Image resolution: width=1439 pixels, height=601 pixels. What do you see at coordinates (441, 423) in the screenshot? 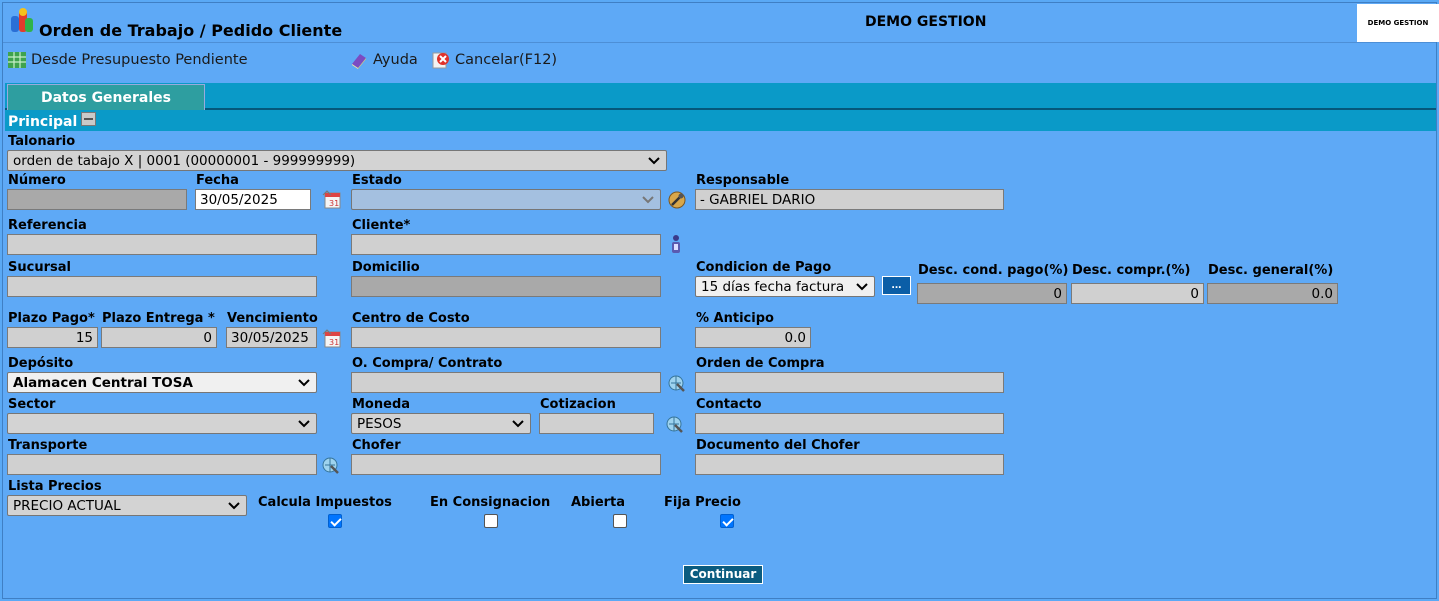
I see `moneda-select: PESOS` at bounding box center [441, 423].